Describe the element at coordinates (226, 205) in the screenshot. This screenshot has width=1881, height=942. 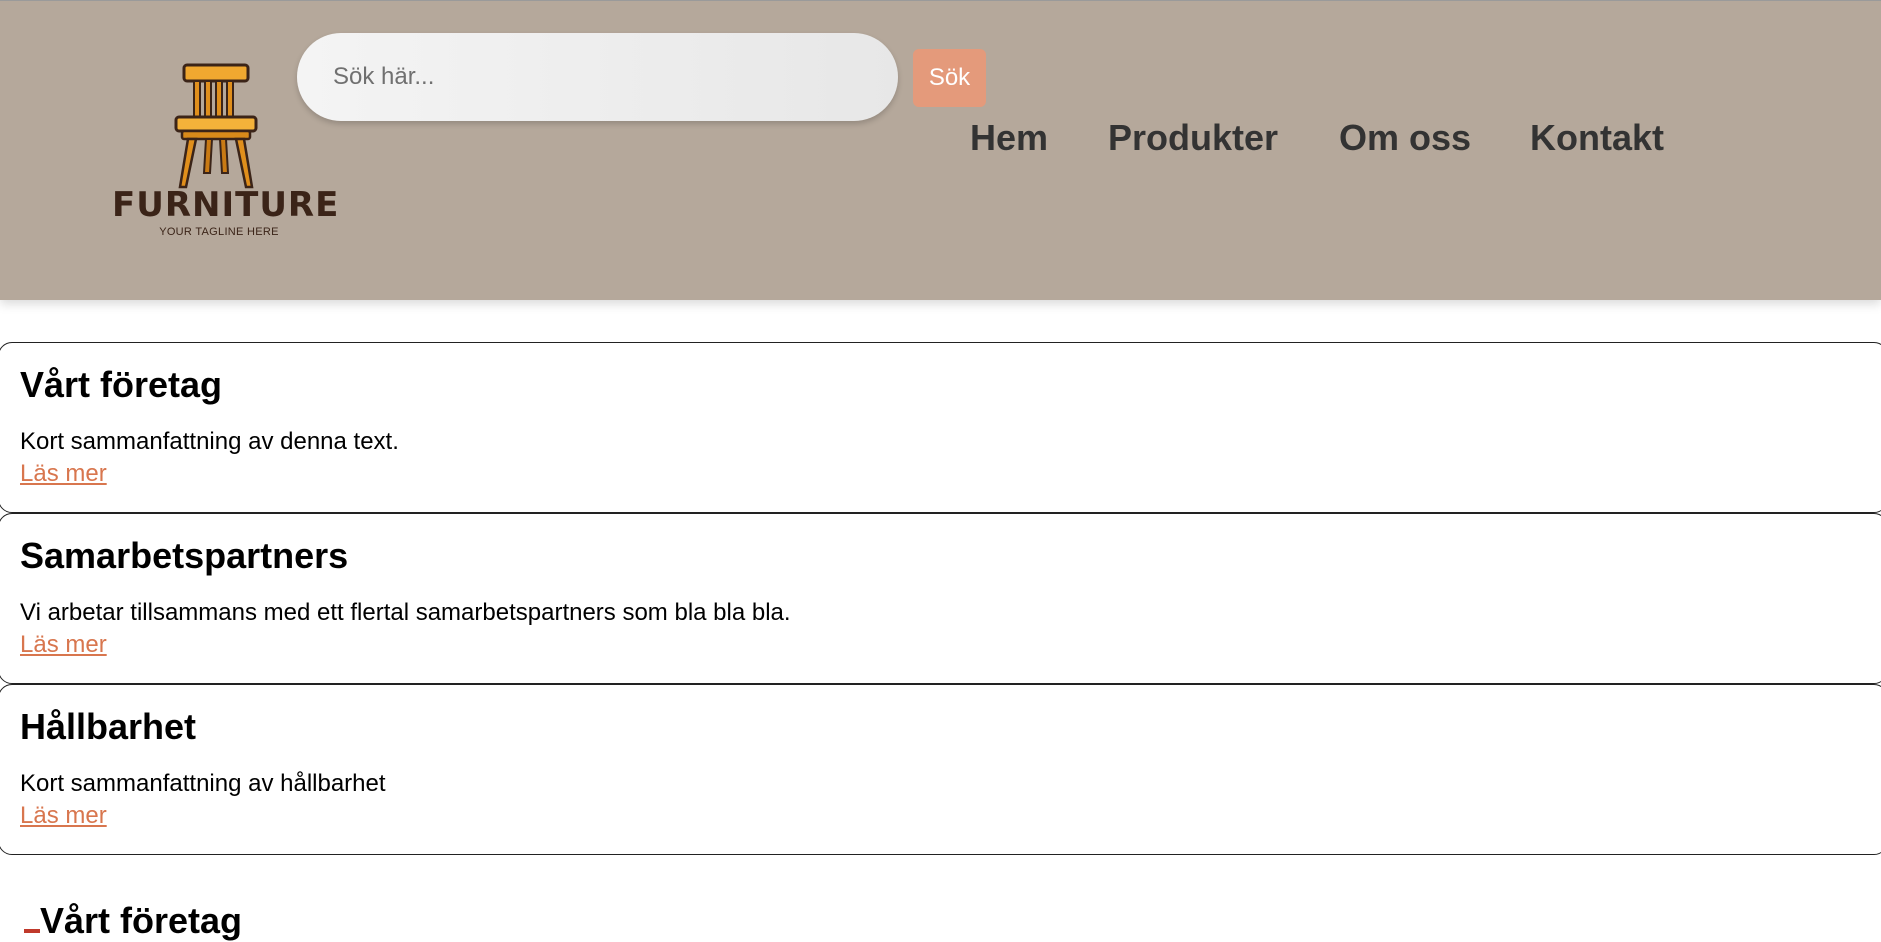
I see `logo-wordmark: FURNITURE` at that location.